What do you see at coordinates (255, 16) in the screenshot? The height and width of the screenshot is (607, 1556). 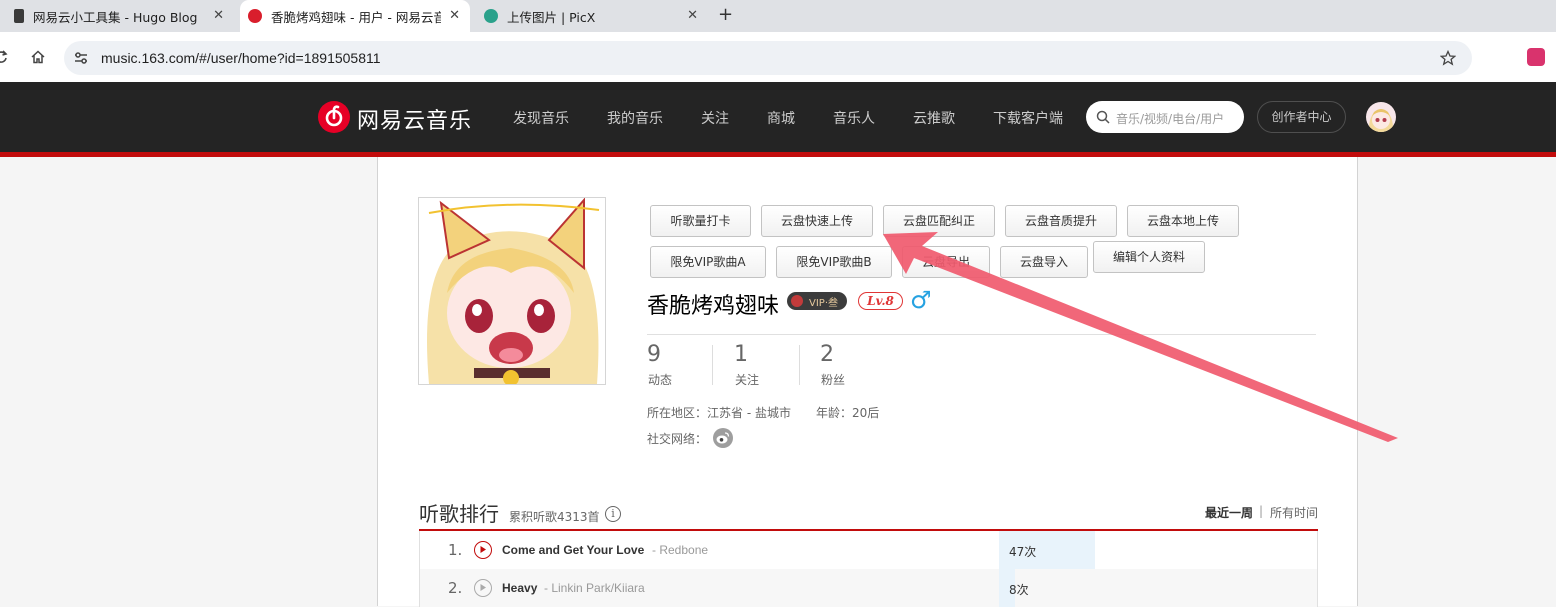 I see `netease-favicon-icon` at bounding box center [255, 16].